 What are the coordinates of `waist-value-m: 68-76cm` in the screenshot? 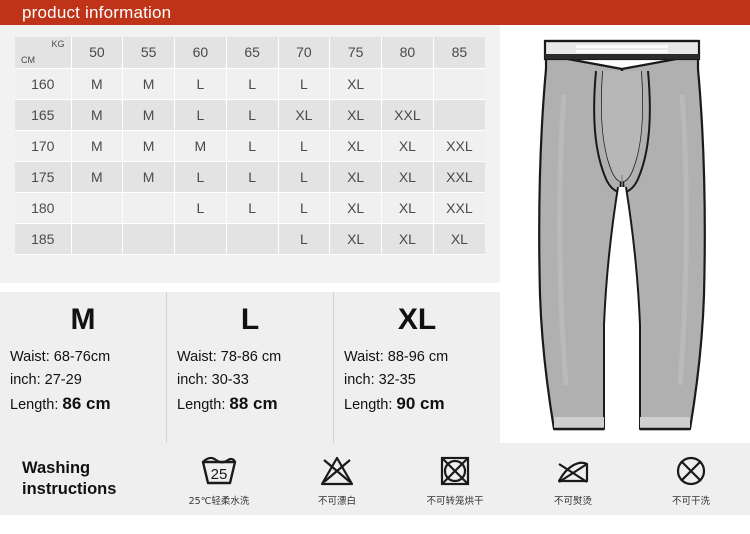 It's located at (82, 357).